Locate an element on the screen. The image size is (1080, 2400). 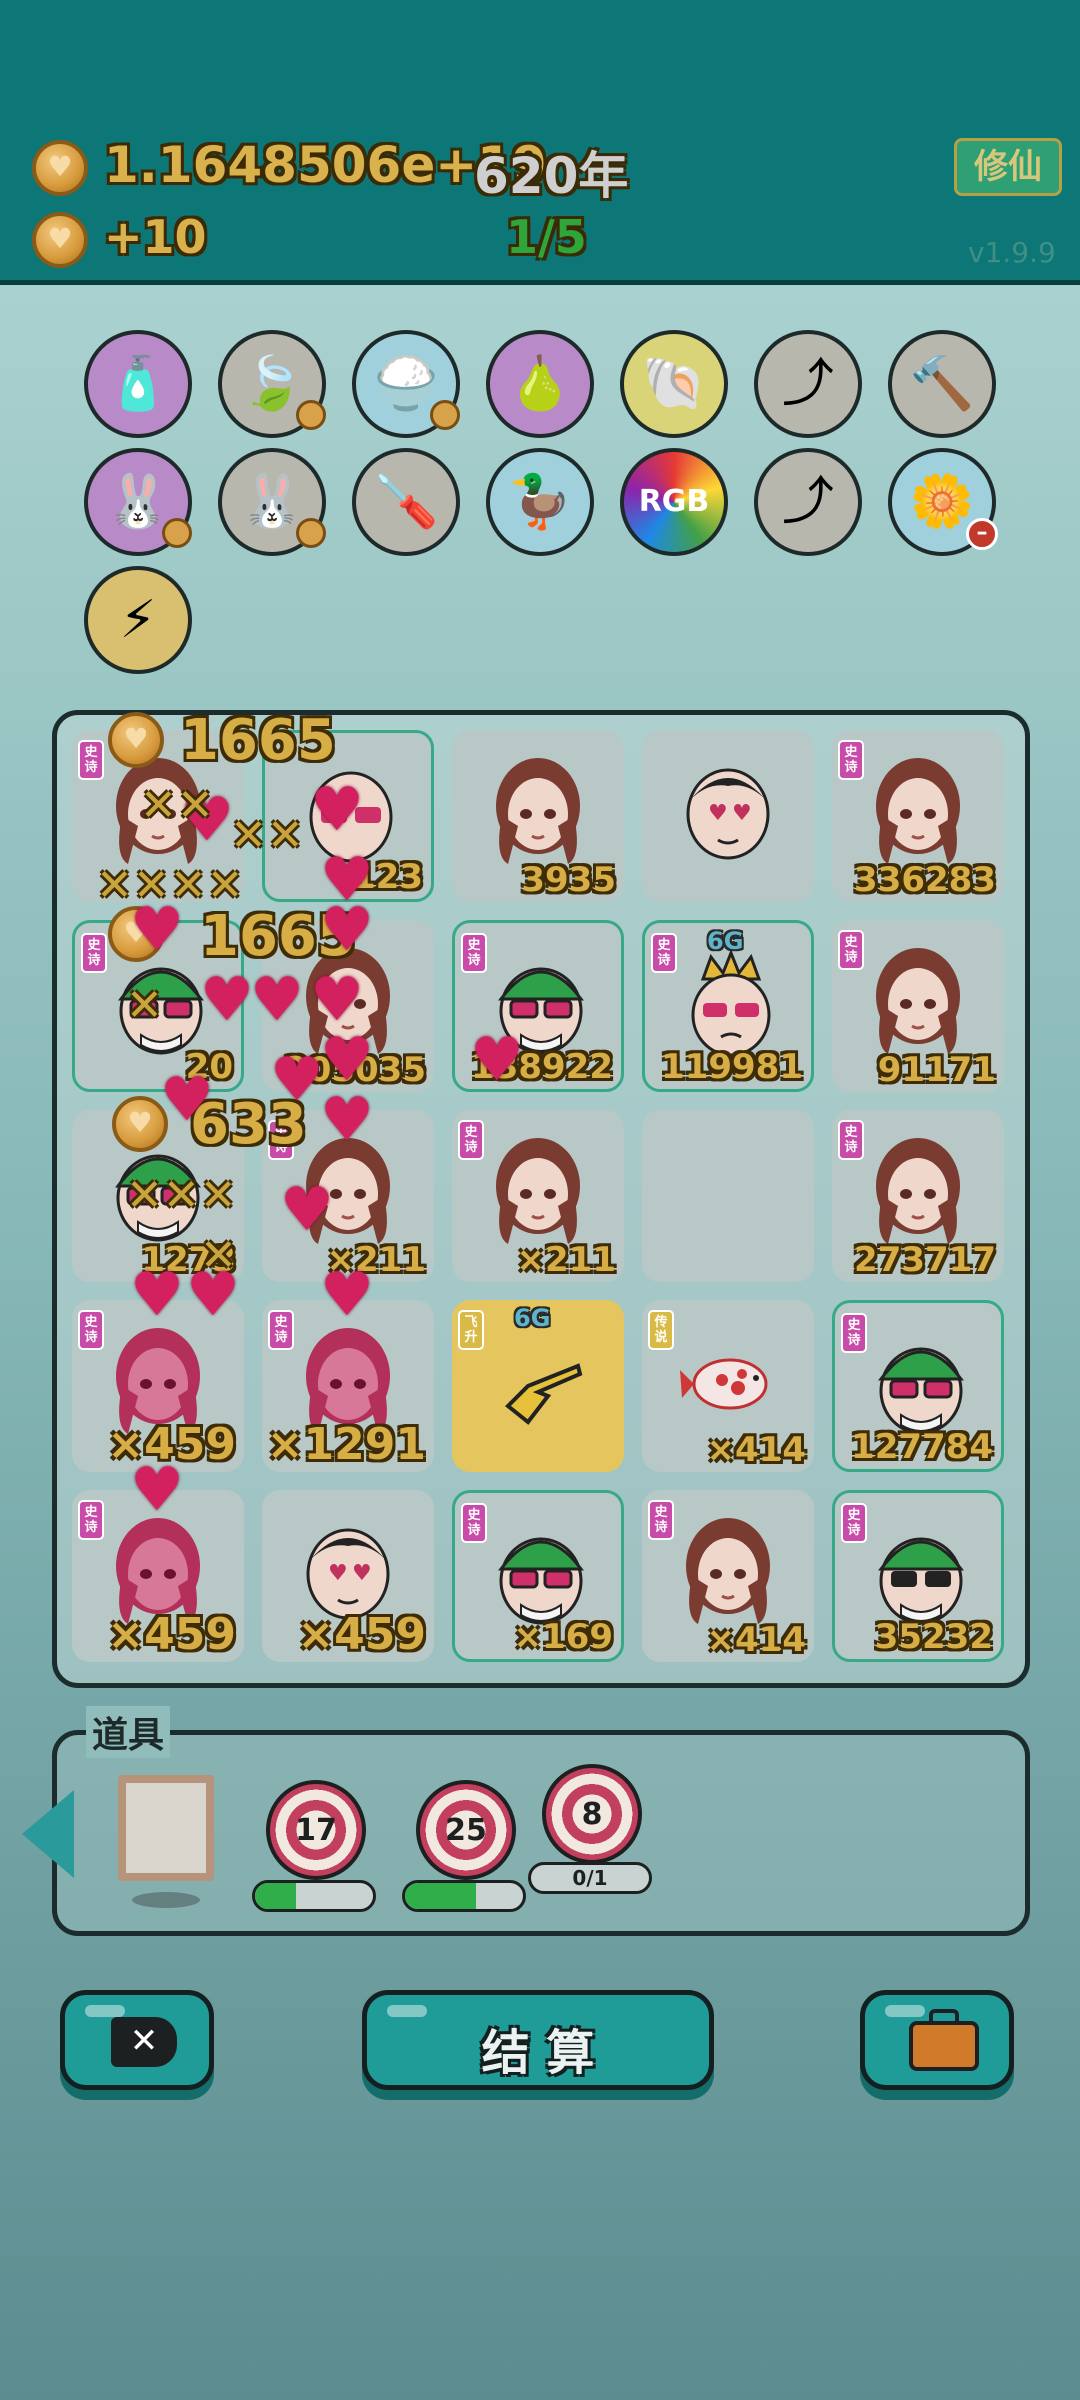
year-counter: 620年 is located at coordinates (551, 176).